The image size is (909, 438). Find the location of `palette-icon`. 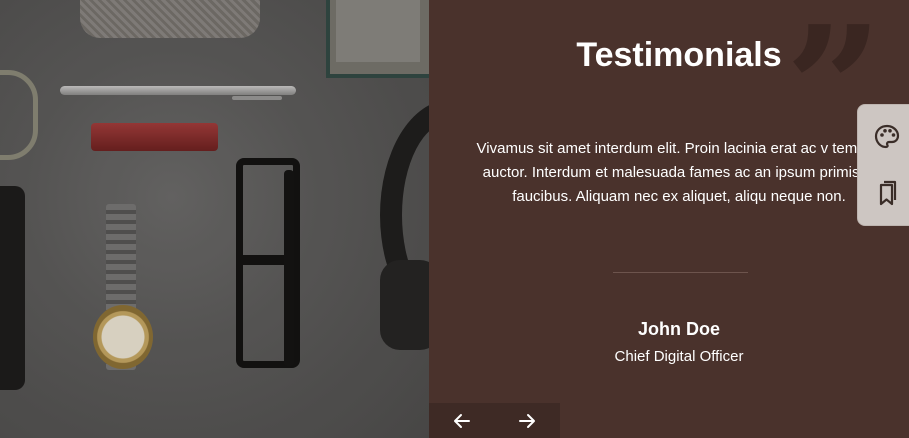

palette-icon is located at coordinates (887, 136).